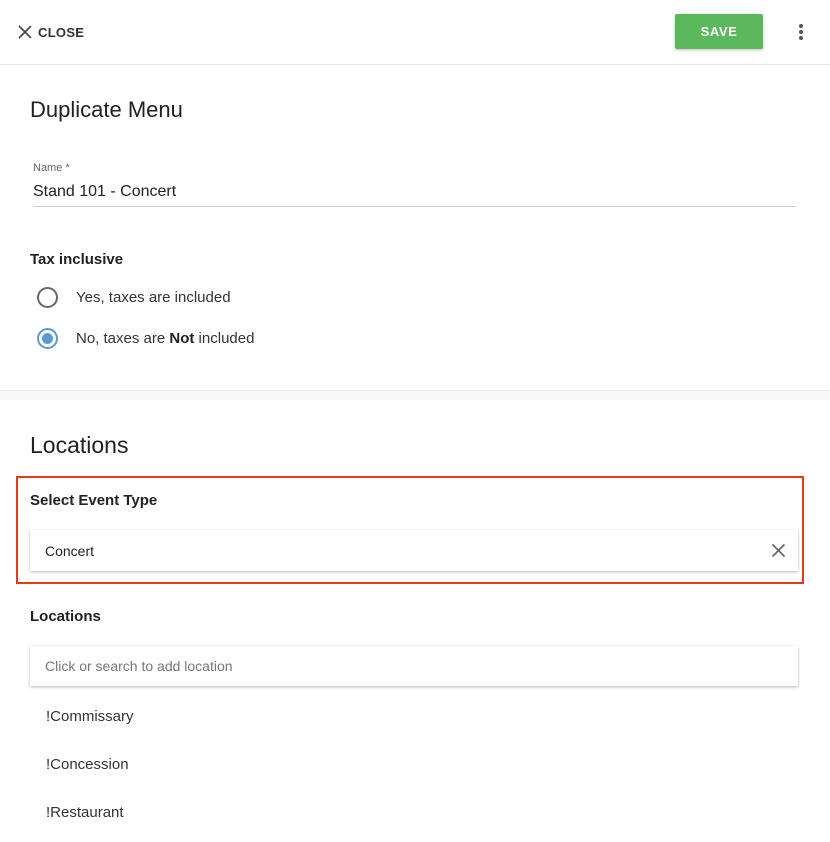 This screenshot has width=830, height=842. I want to click on event-type-select: Concert, so click(414, 550).